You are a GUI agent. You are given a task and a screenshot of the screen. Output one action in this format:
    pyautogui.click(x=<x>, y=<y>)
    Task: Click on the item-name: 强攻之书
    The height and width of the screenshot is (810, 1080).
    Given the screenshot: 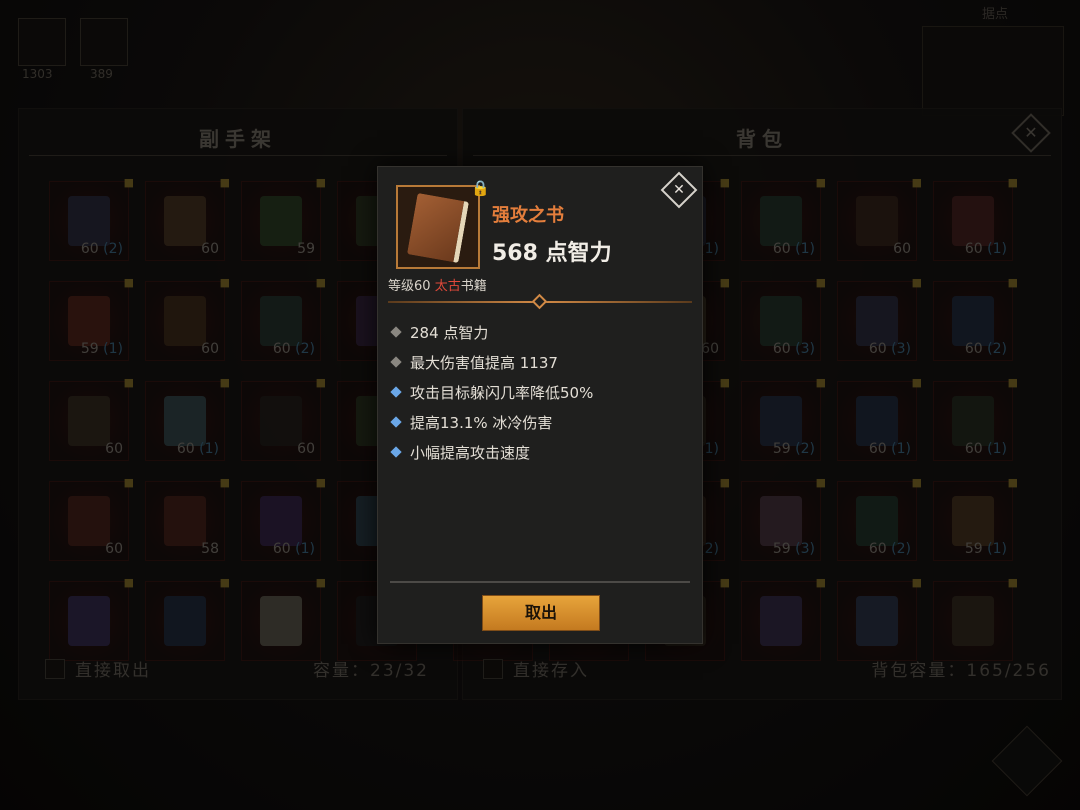 What is the action you would take?
    pyautogui.click(x=528, y=215)
    